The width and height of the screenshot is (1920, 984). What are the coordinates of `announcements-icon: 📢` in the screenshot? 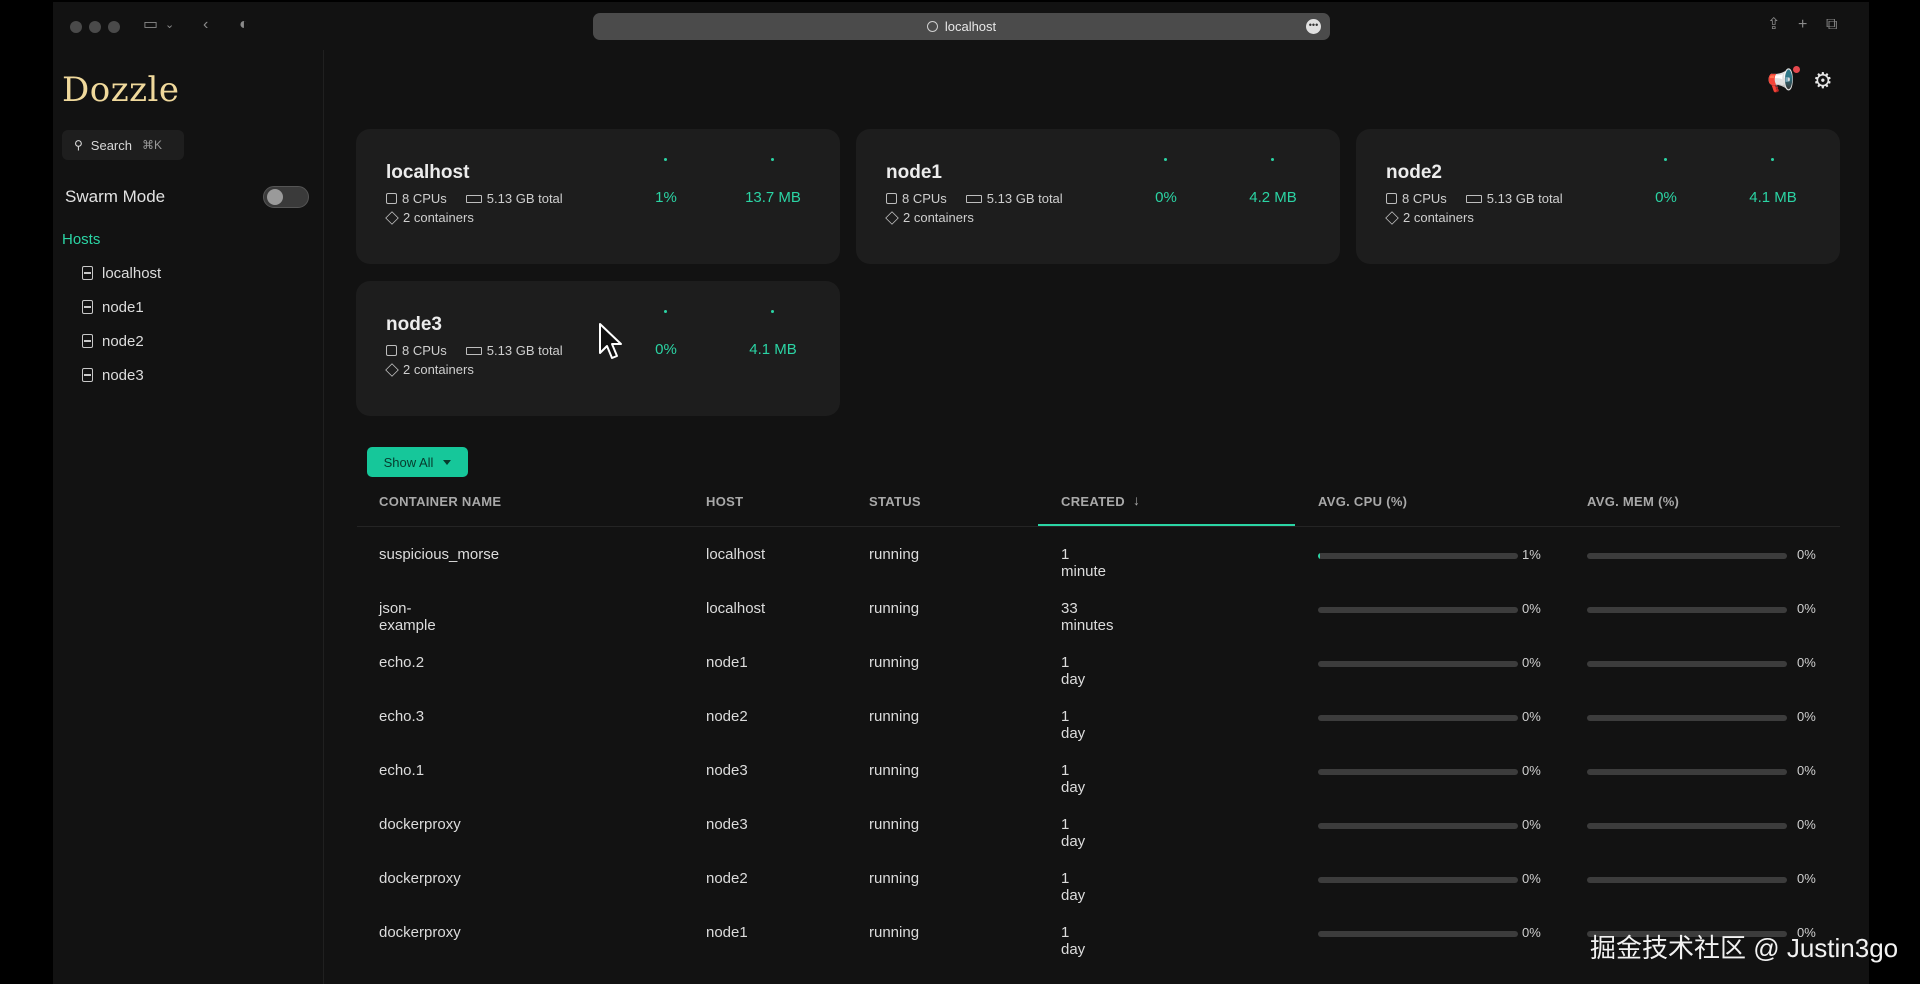 It's located at (1780, 81).